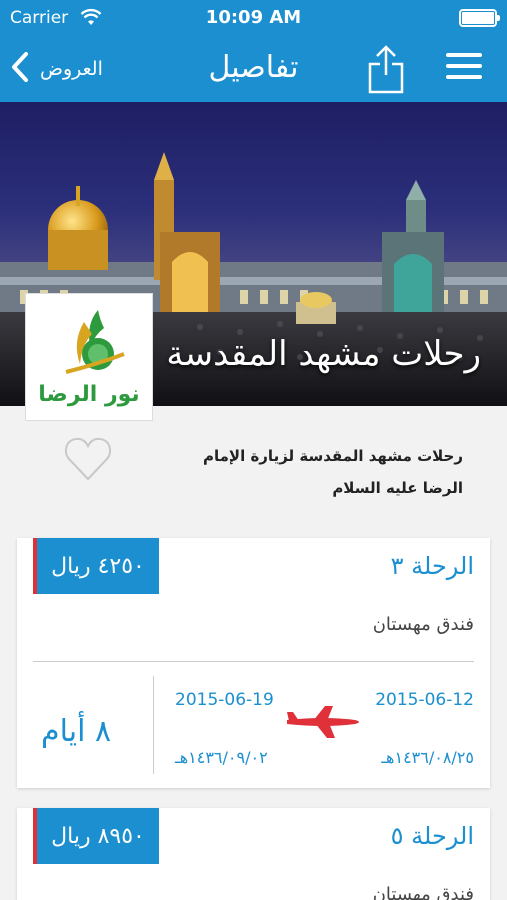  I want to click on airplane-icon, so click(325, 724).